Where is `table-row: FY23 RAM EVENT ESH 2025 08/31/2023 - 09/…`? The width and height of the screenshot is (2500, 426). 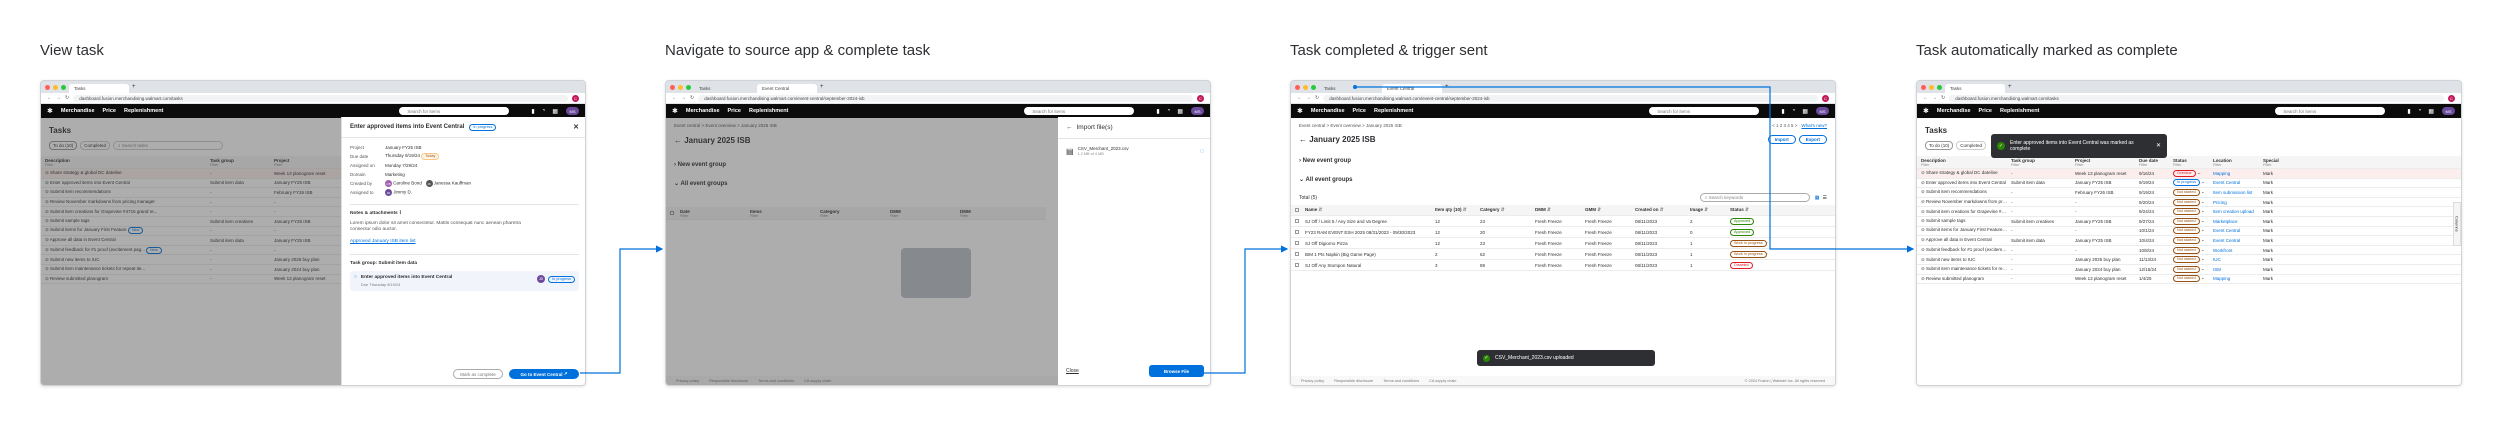 table-row: FY23 RAM EVENT ESH 2025 08/31/2023 - 09/… is located at coordinates (1563, 232).